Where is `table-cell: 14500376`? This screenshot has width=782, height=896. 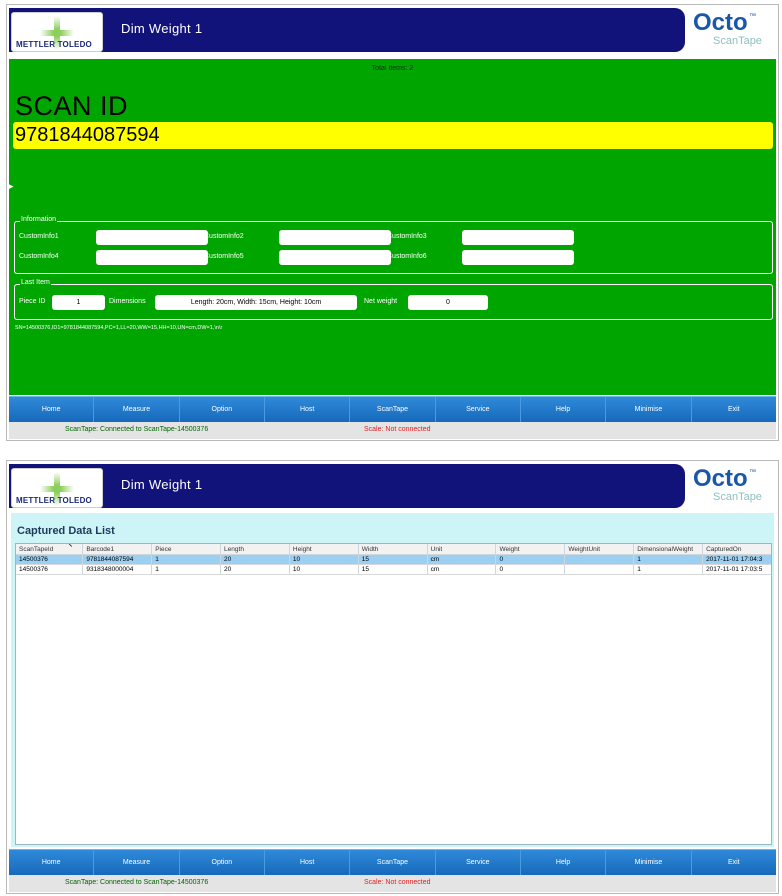
table-cell: 14500376 is located at coordinates (50, 569).